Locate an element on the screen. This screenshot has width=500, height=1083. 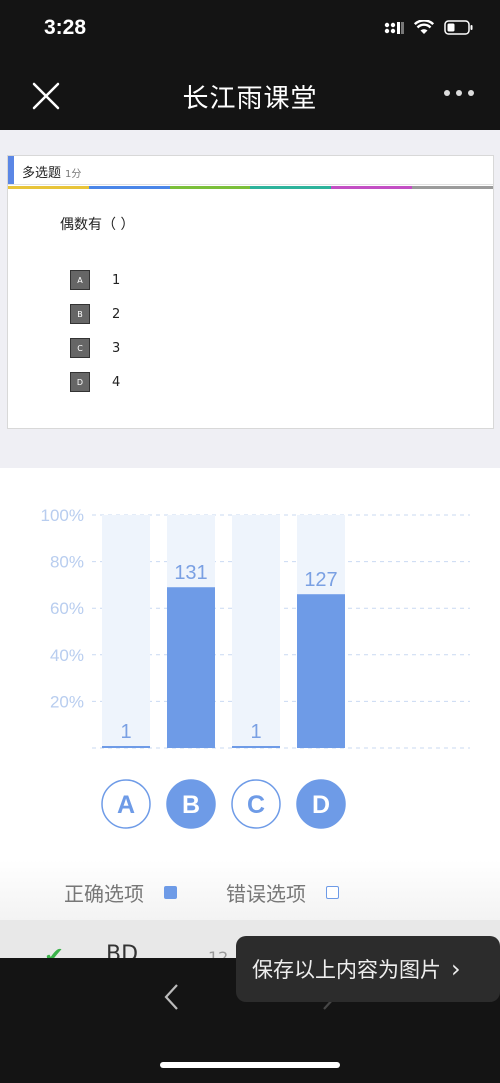
save-image-button: 保存以上内容为图片 › is located at coordinates (368, 969).